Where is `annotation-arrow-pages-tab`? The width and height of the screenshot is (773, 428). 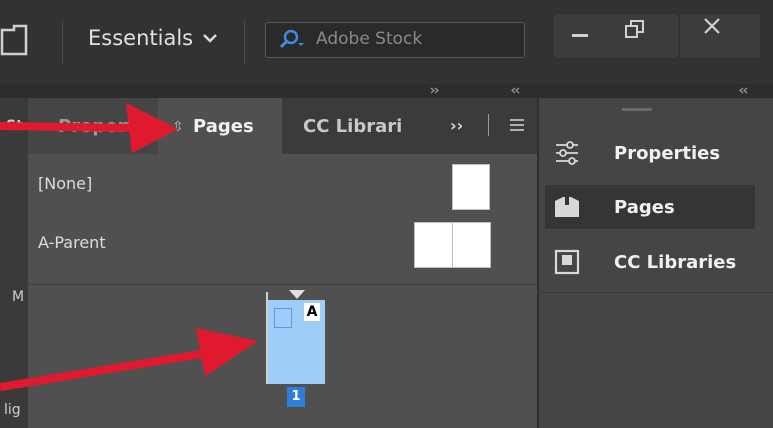 annotation-arrow-pages-tab is located at coordinates (89, 128).